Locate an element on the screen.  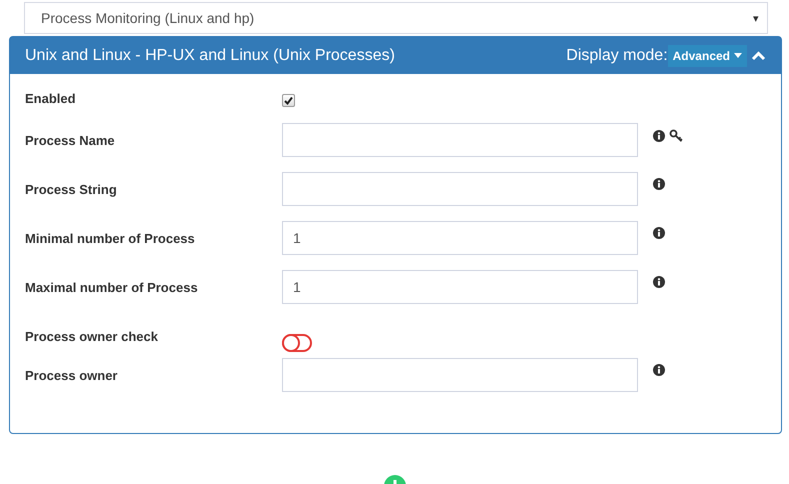
key-icon is located at coordinates (676, 135).